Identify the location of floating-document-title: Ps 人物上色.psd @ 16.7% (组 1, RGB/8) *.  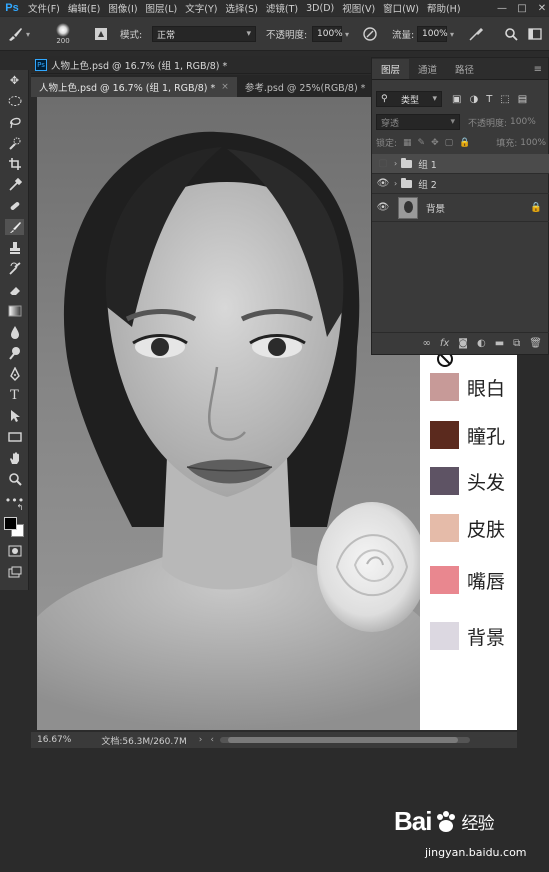
(201, 65).